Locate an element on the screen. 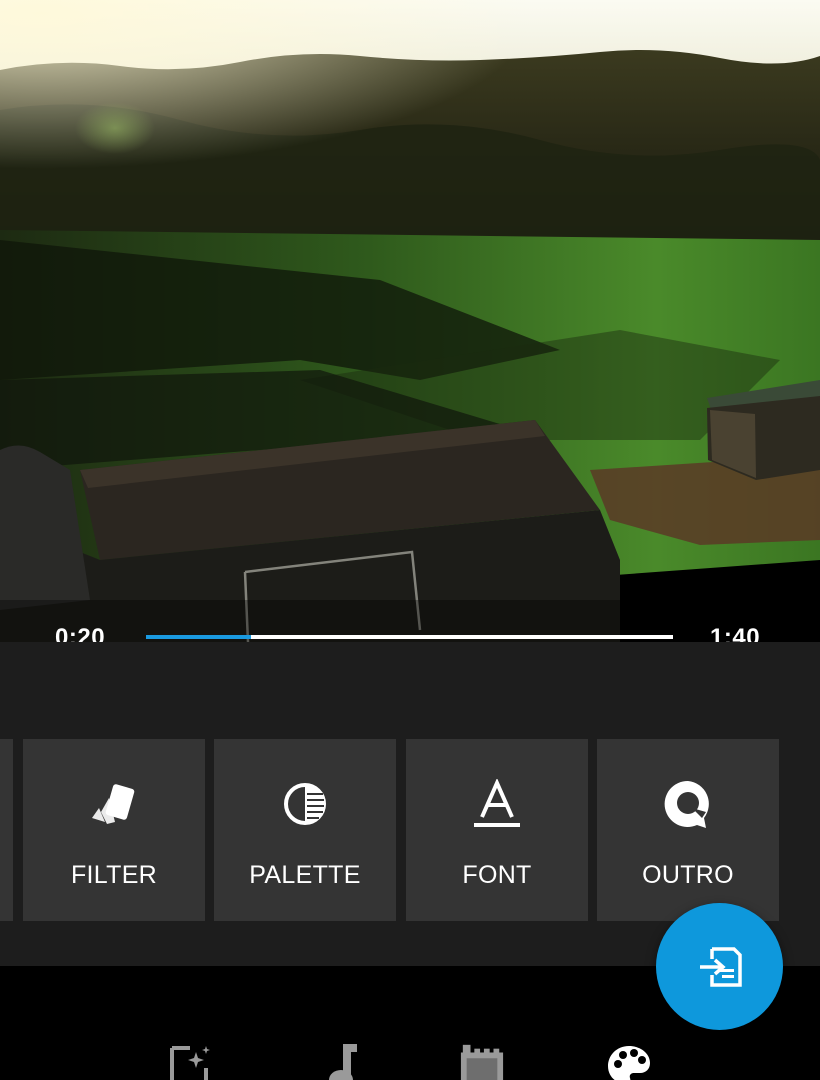  outro-tile: OUTRO is located at coordinates (688, 830).